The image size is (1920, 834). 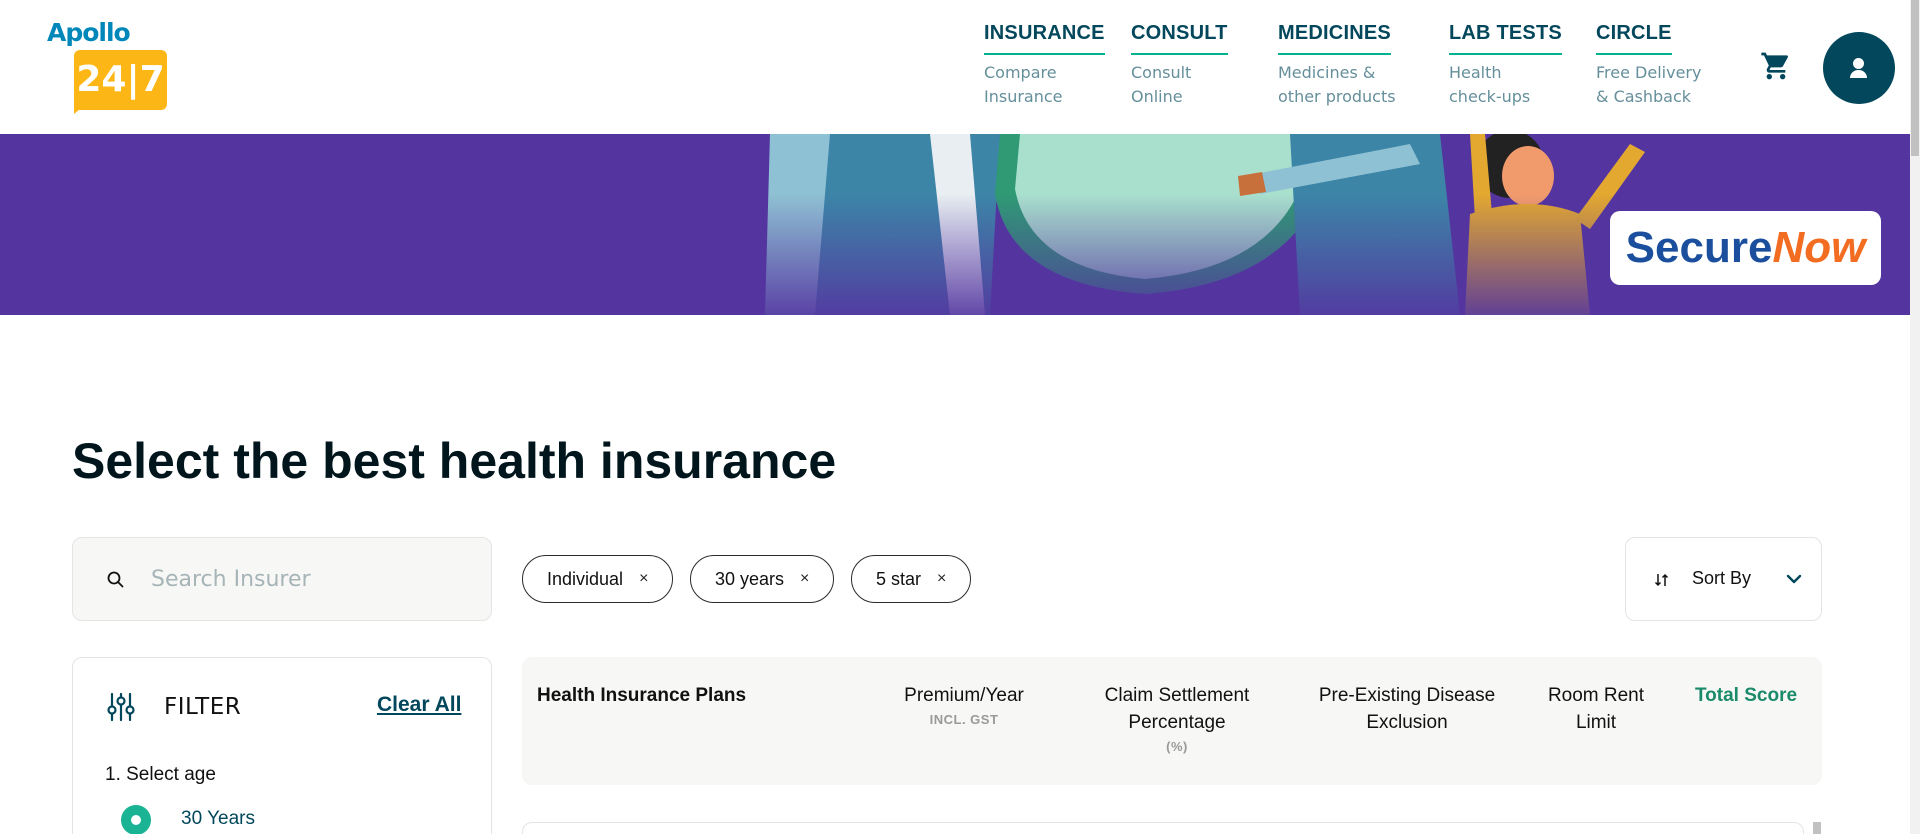 I want to click on nav-medicines: MEDICINES Medicines & other products, so click(x=1337, y=65).